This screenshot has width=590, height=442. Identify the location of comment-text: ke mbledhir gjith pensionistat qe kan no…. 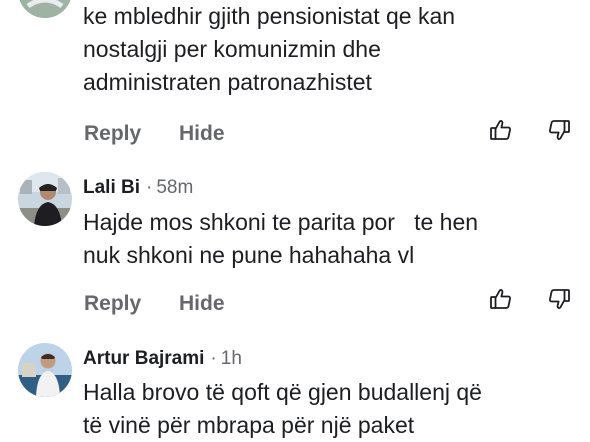
(269, 49).